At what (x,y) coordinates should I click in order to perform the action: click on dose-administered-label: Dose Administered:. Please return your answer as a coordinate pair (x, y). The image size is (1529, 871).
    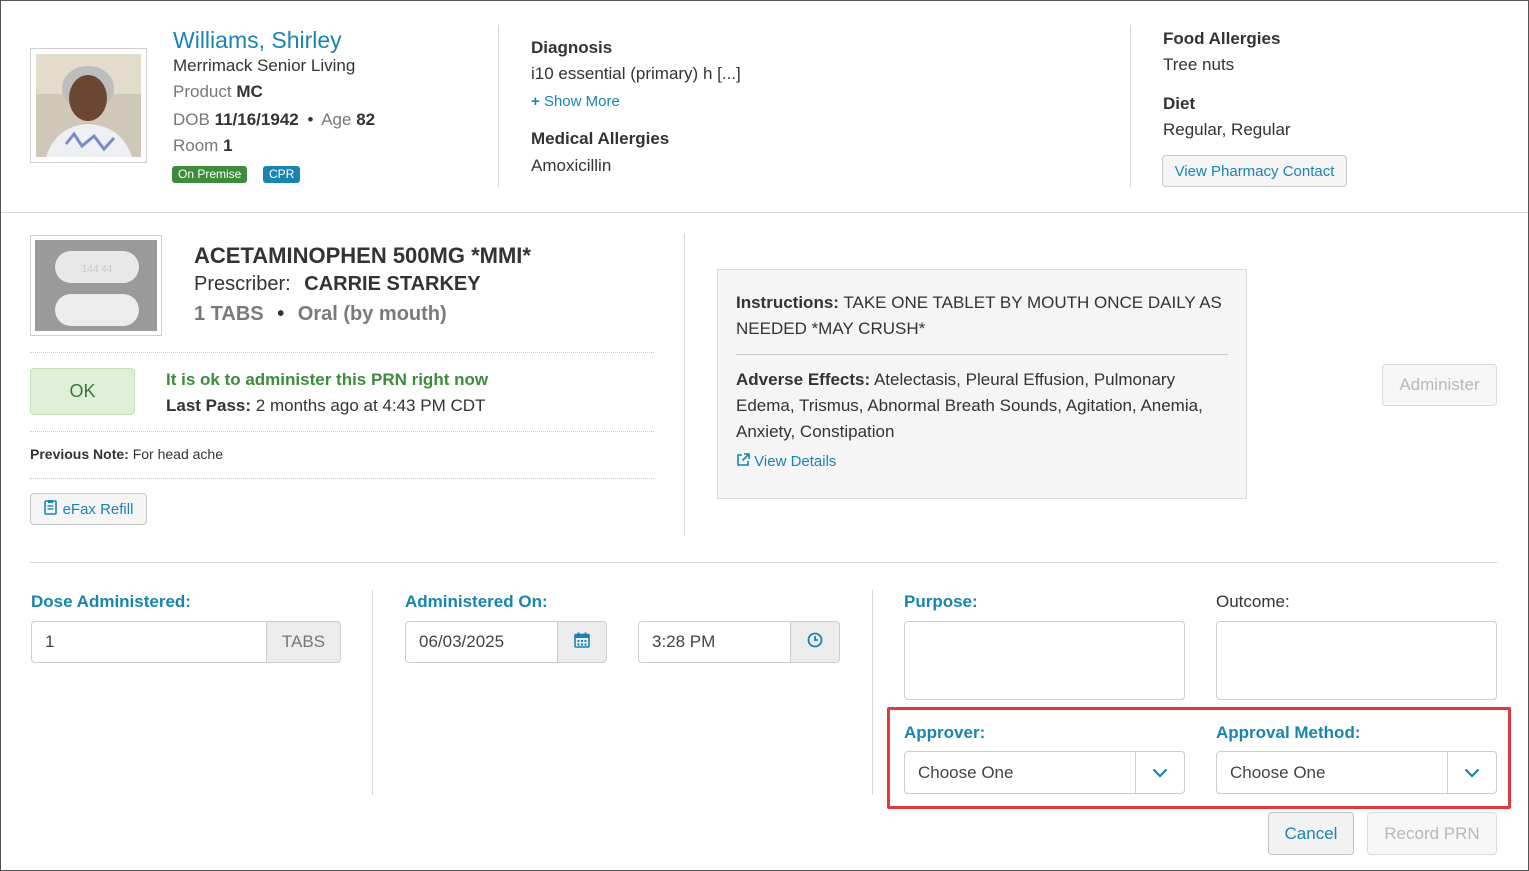
    Looking at the image, I should click on (111, 601).